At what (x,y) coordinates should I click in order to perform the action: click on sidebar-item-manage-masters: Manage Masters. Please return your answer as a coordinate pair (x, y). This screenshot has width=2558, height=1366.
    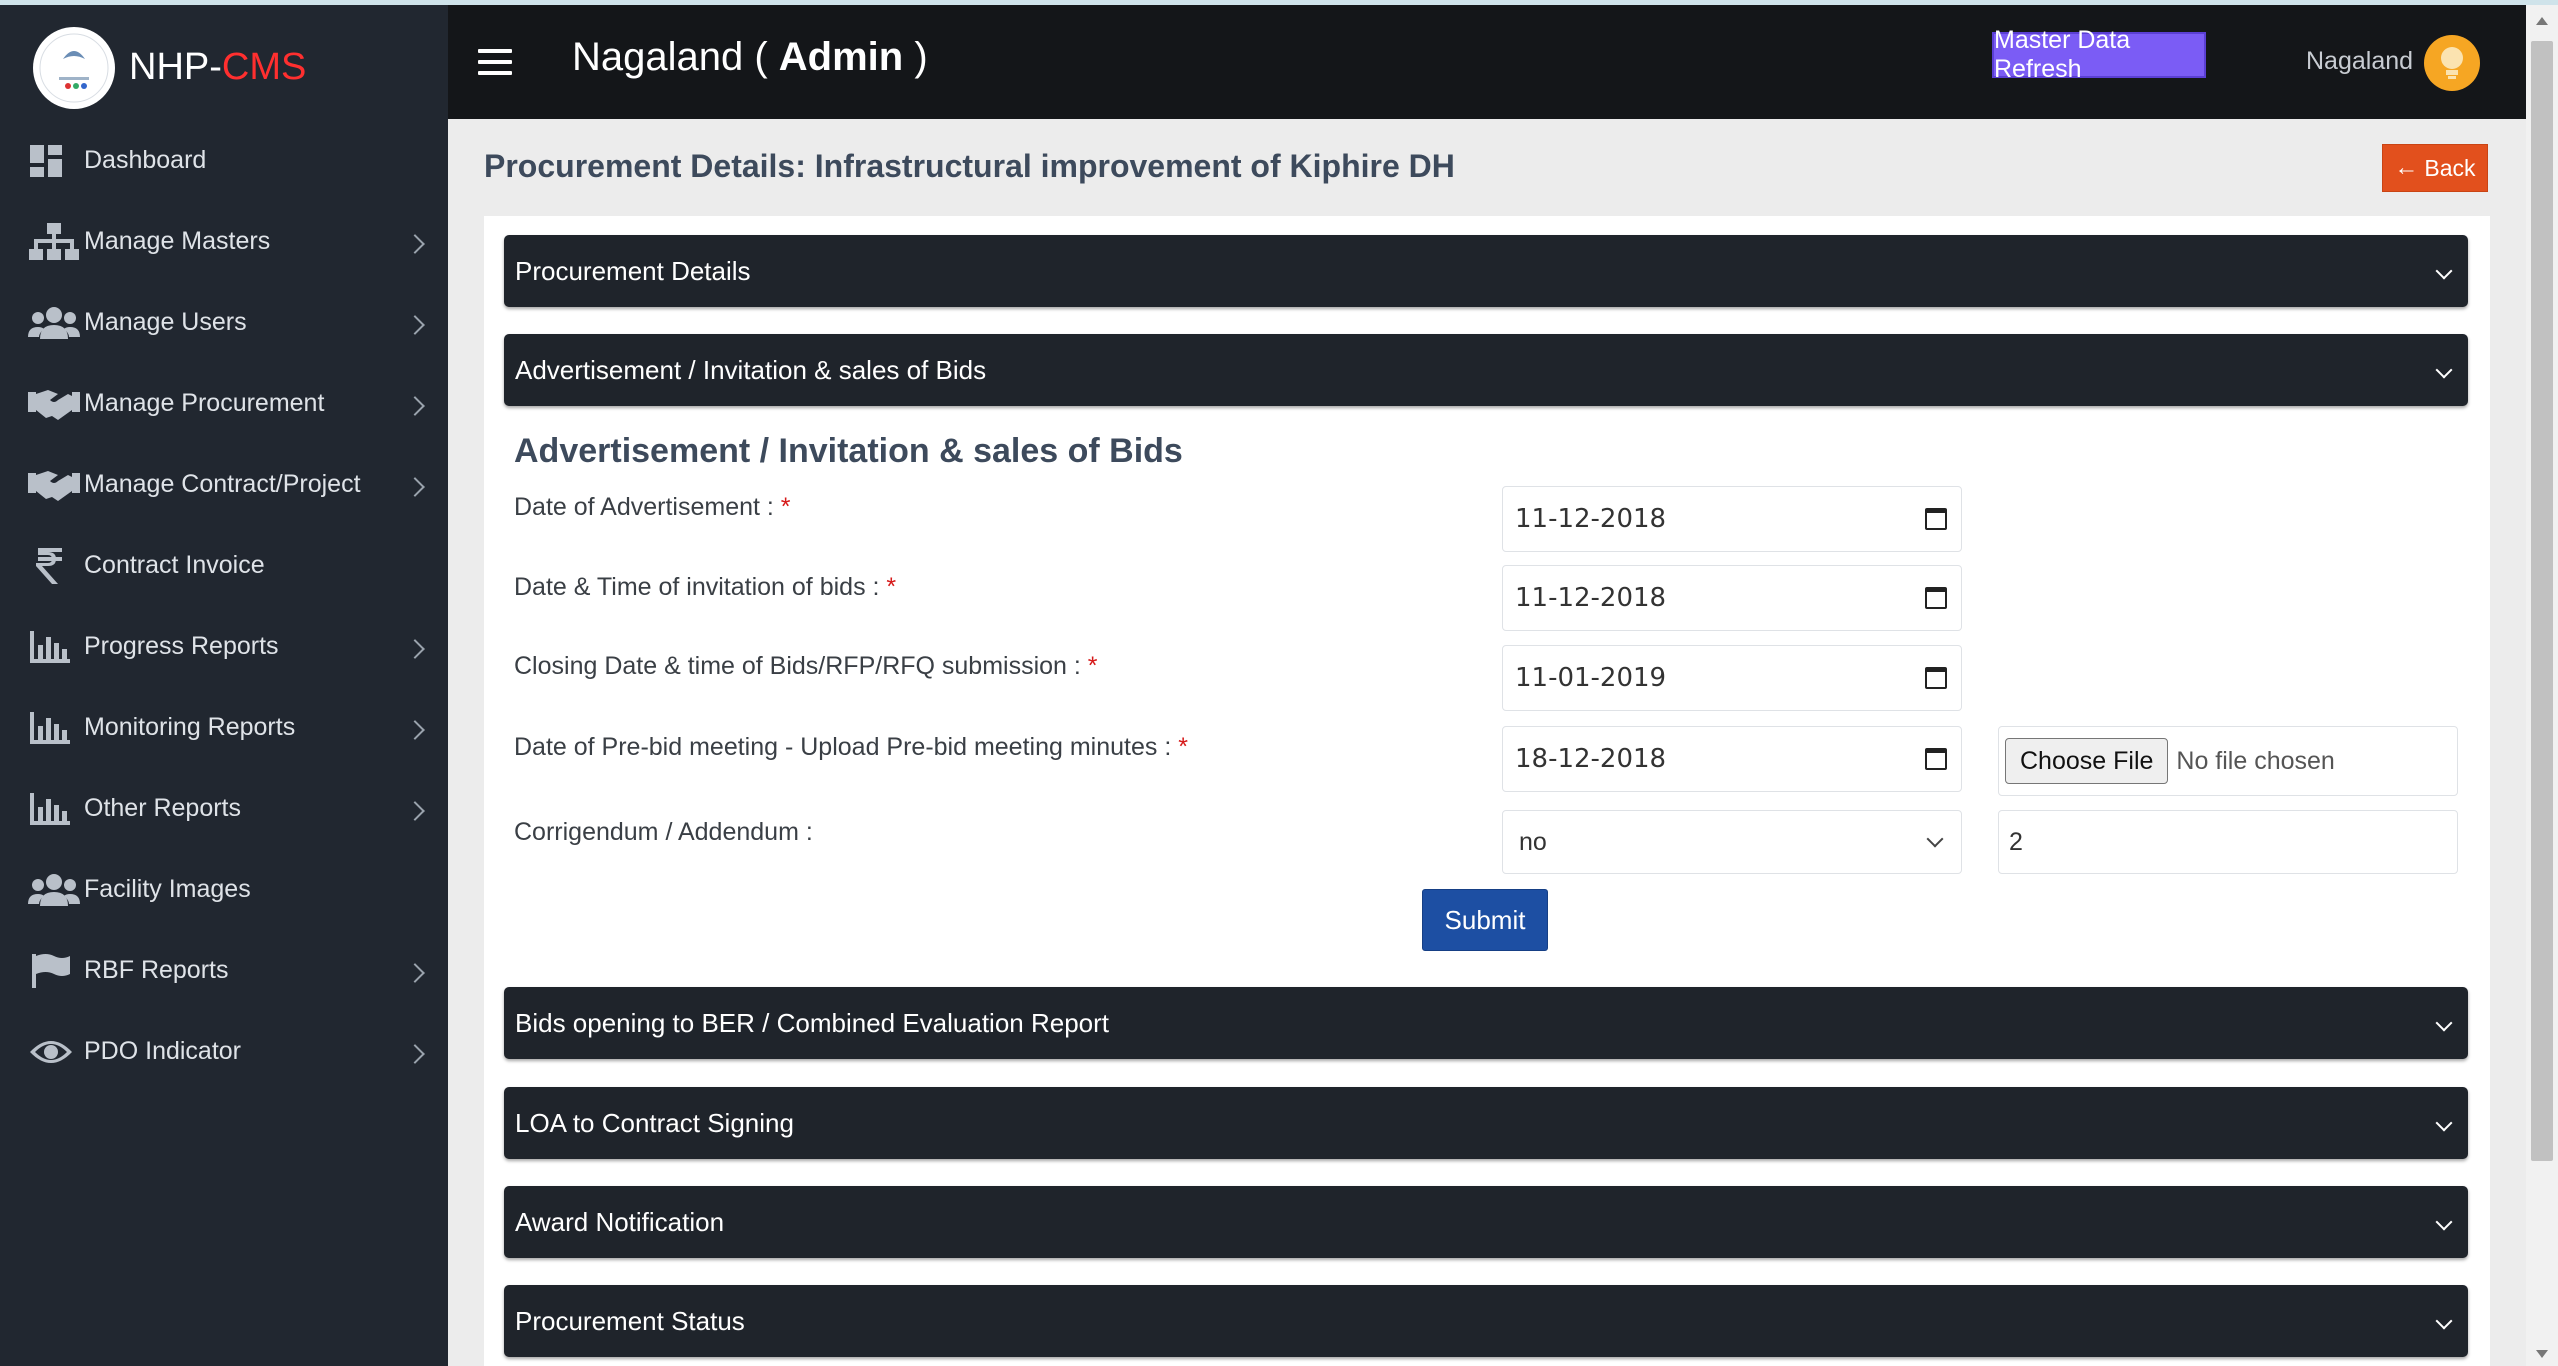
    Looking at the image, I should click on (224, 241).